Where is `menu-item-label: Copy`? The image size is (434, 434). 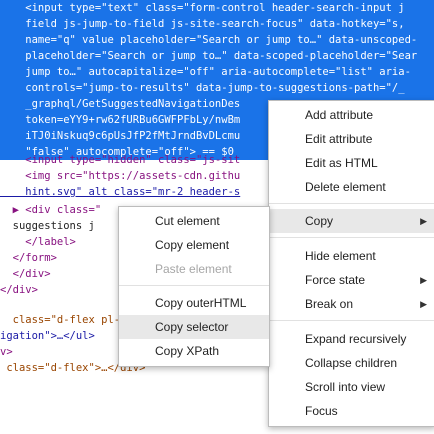
menu-item-label: Copy is located at coordinates (319, 221).